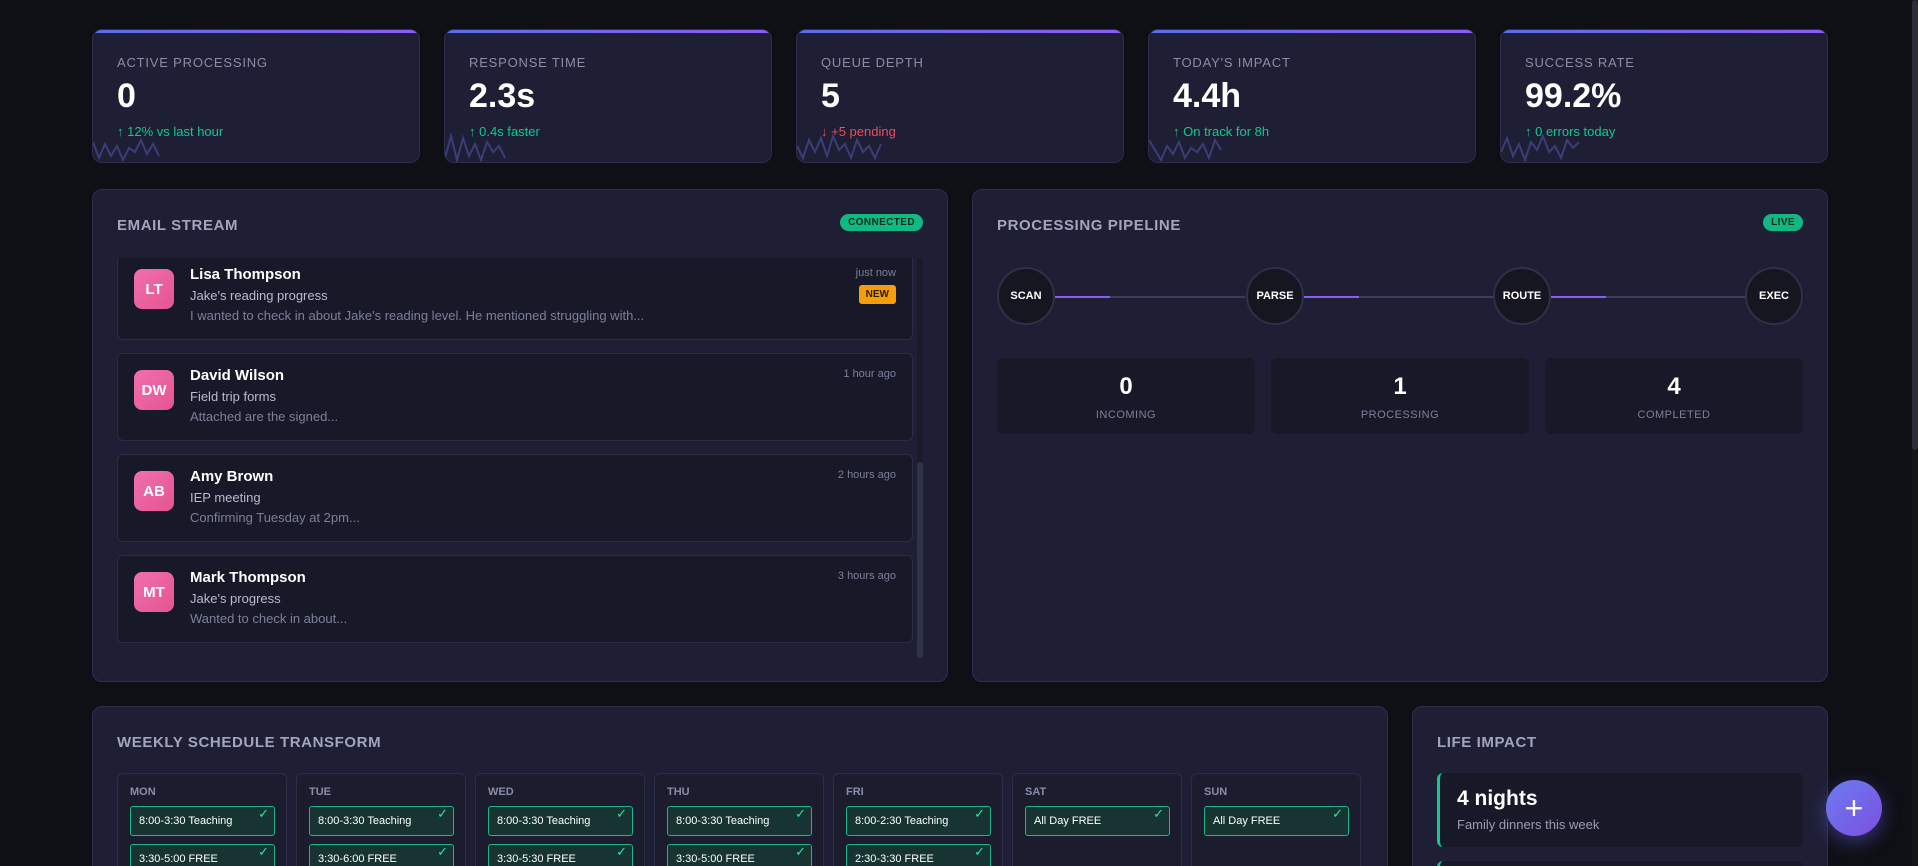 This screenshot has width=1918, height=866. I want to click on schedule-day-sat: SAT All Day FREE ✓, so click(1097, 819).